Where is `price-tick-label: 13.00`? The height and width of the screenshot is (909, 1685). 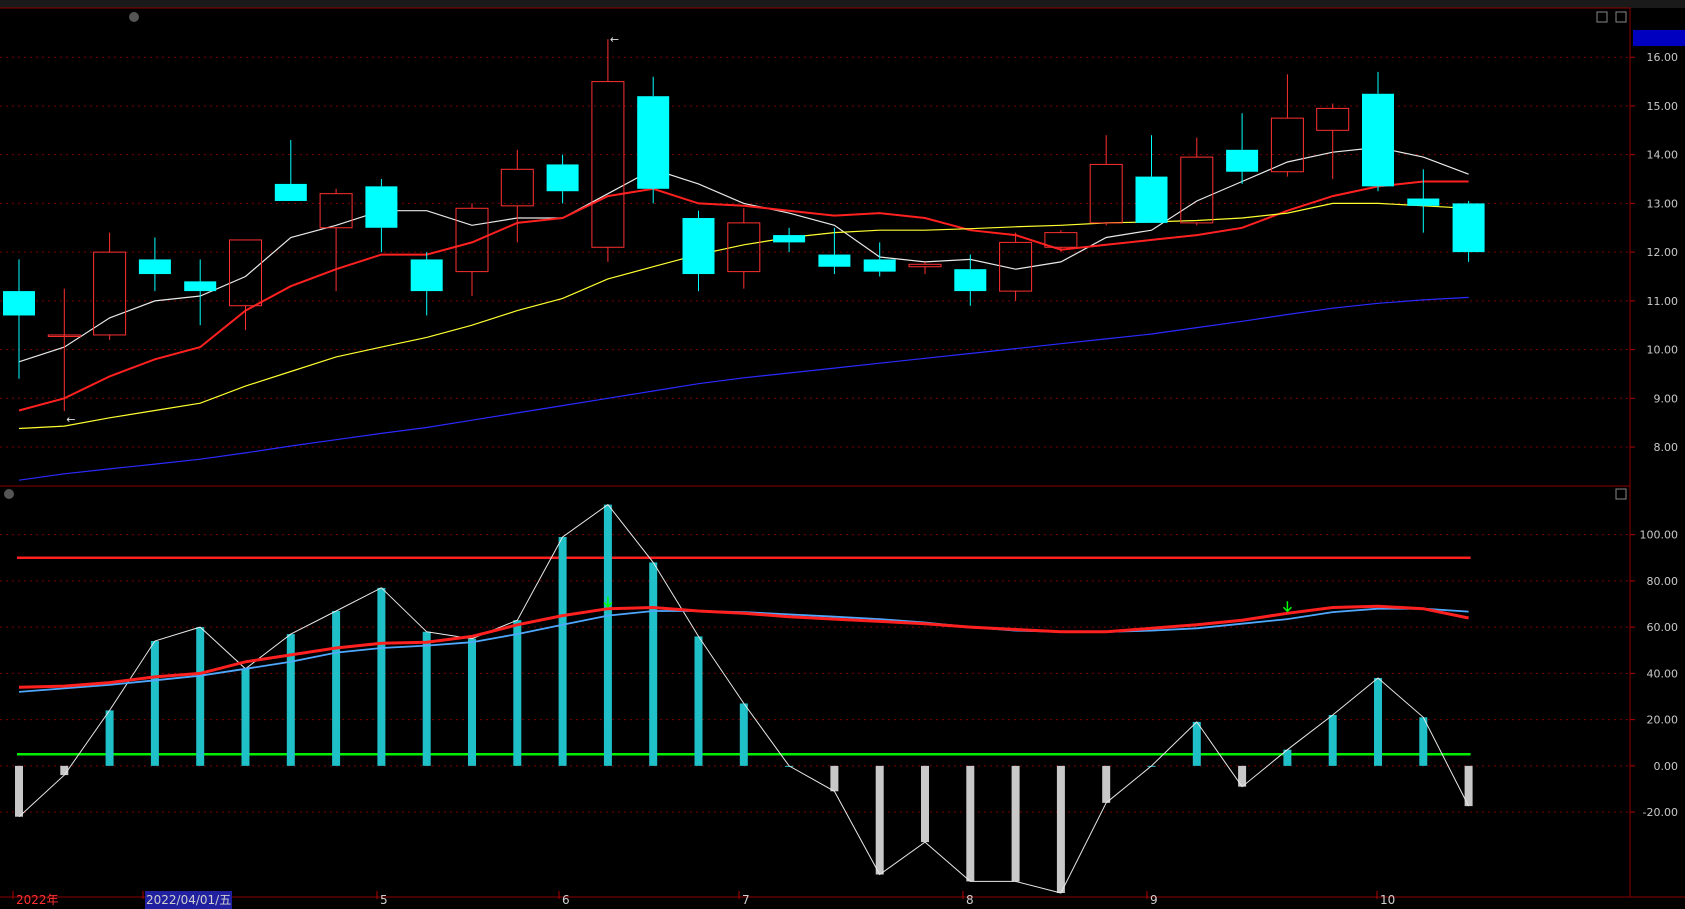 price-tick-label: 13.00 is located at coordinates (1663, 203).